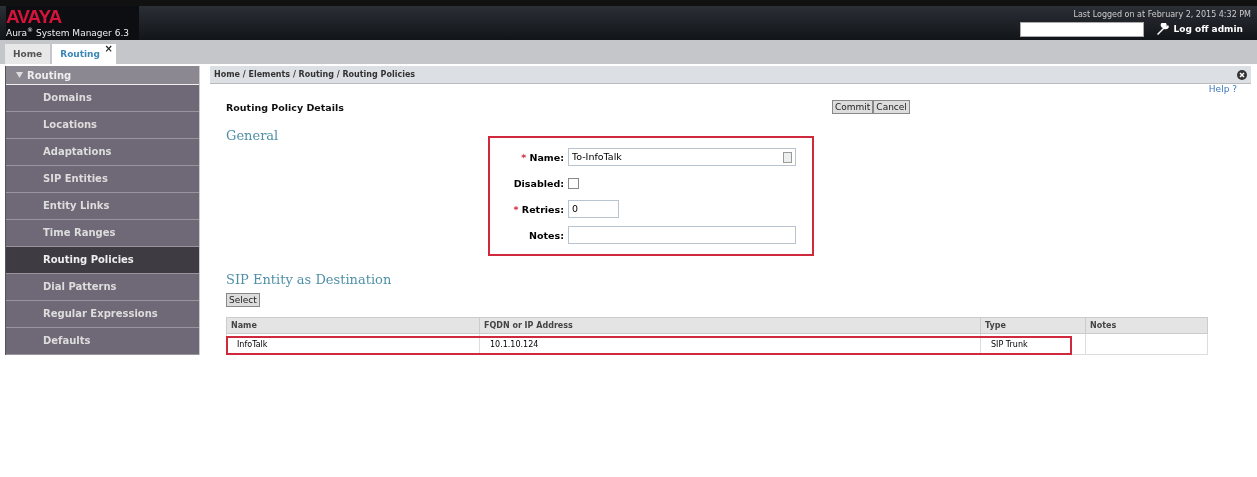 The width and height of the screenshot is (1257, 477). What do you see at coordinates (102, 260) in the screenshot?
I see `sidebar-item: Routing Policies` at bounding box center [102, 260].